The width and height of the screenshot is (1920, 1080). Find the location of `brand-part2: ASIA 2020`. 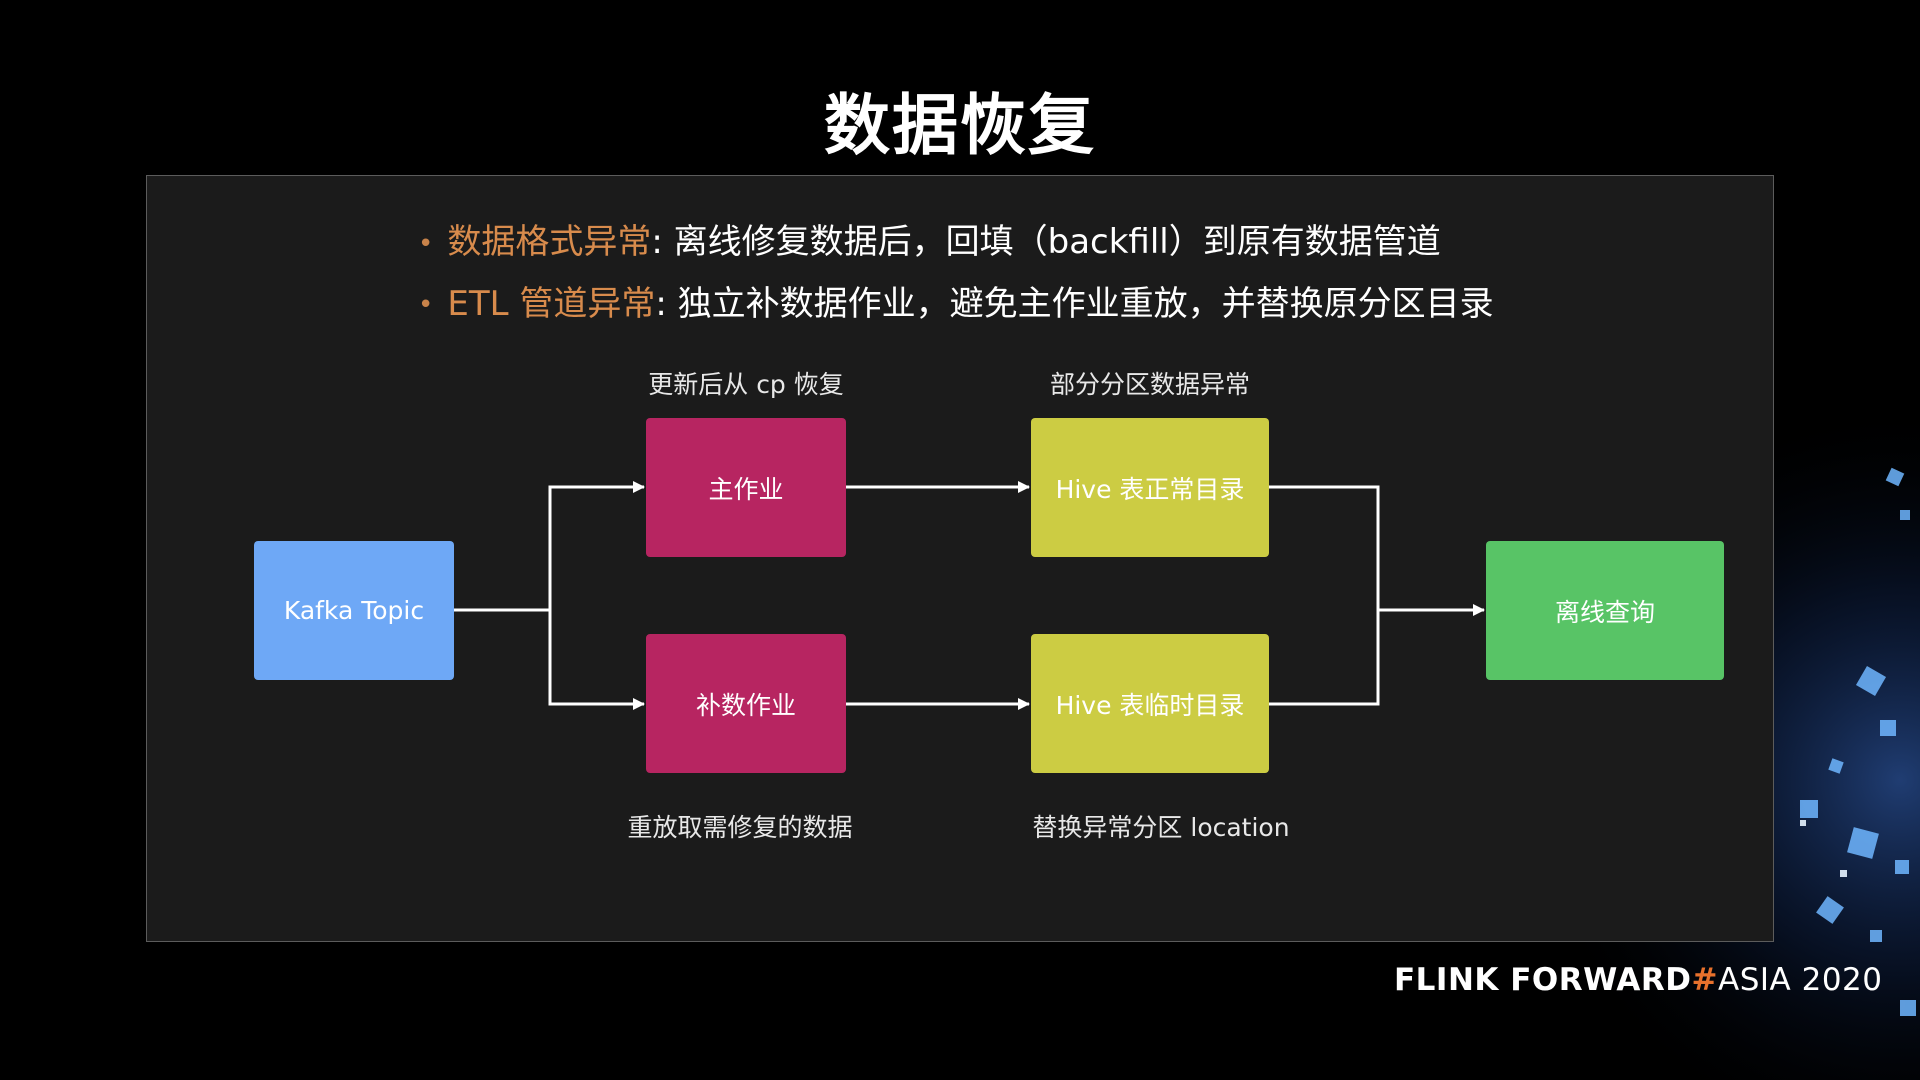

brand-part2: ASIA 2020 is located at coordinates (1800, 980).